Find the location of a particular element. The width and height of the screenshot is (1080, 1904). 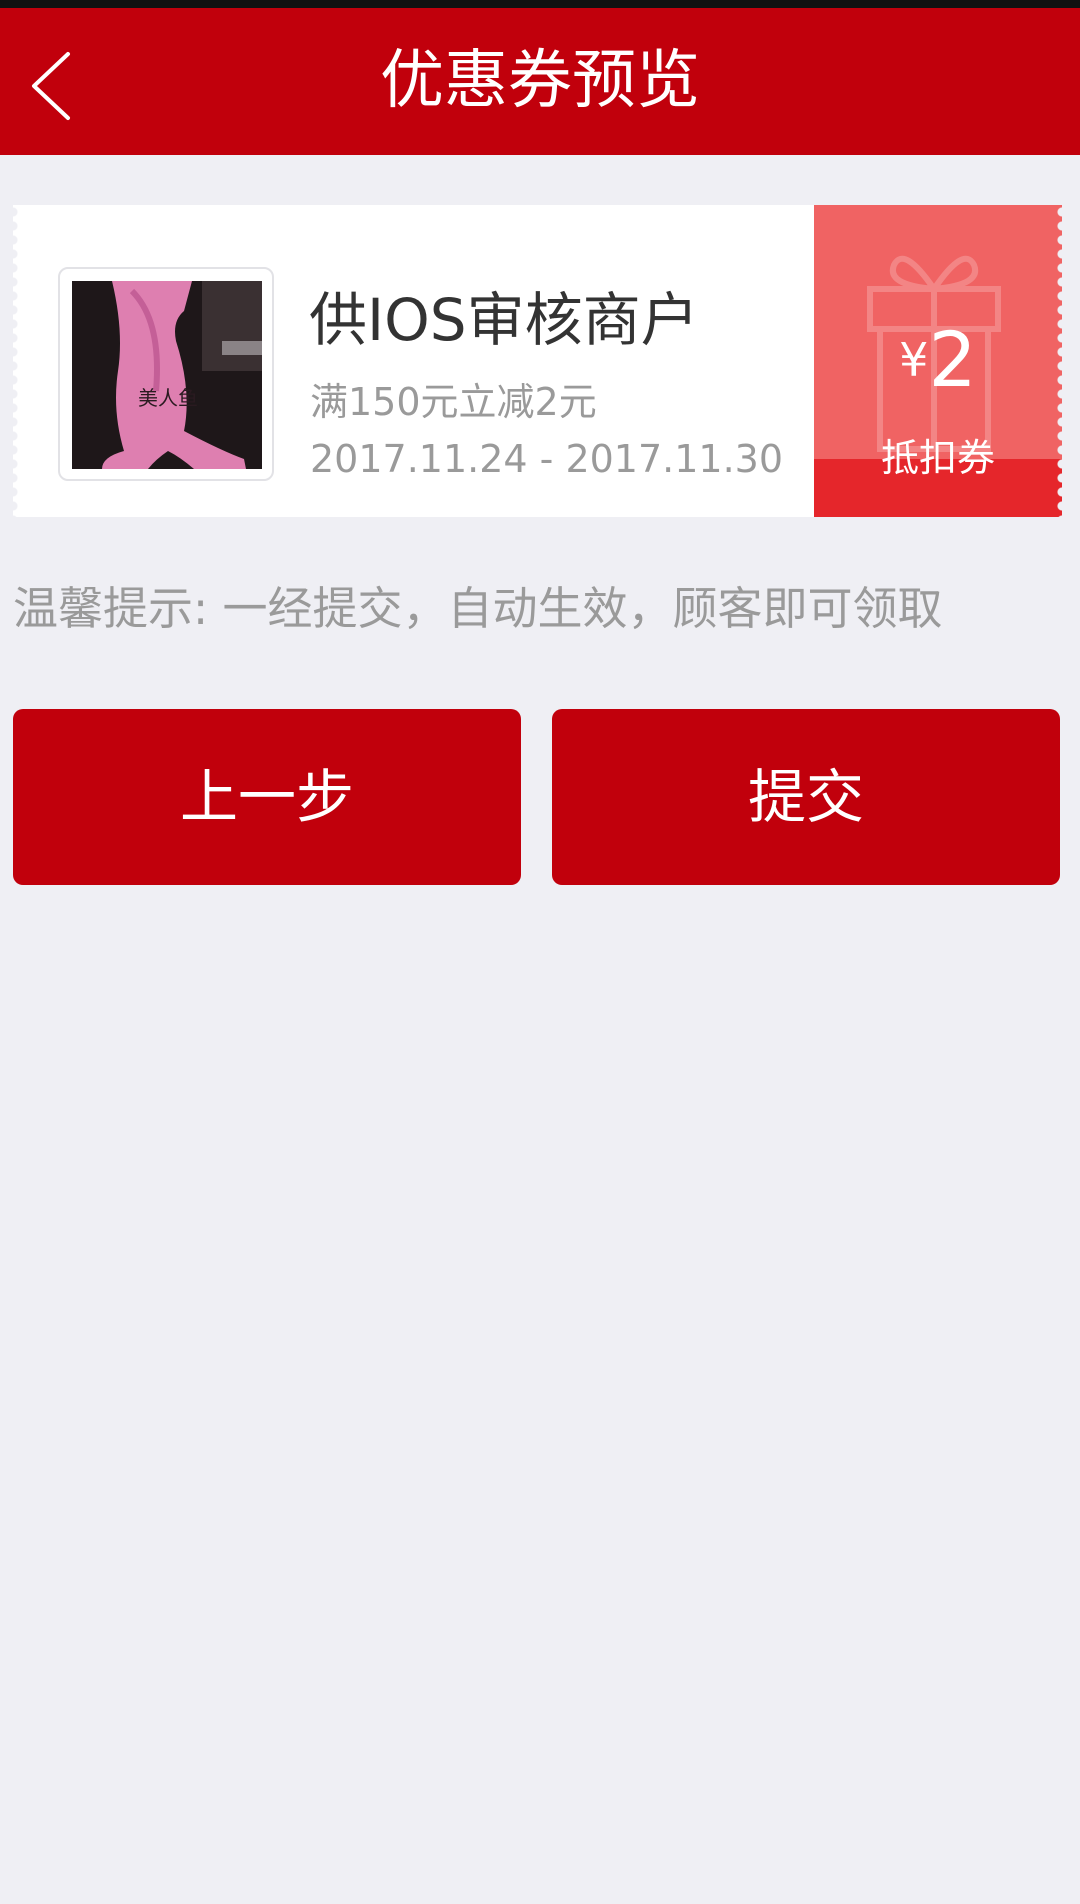

submit-button: 提交 is located at coordinates (806, 797).